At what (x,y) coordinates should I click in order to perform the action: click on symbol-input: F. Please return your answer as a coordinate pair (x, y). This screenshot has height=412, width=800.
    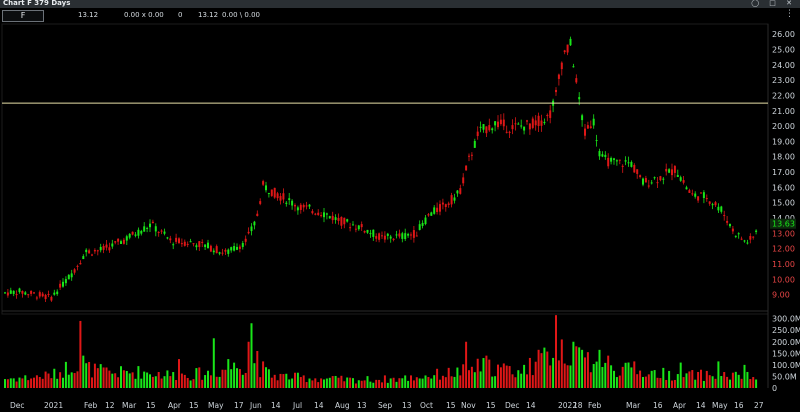
    Looking at the image, I should click on (23, 16).